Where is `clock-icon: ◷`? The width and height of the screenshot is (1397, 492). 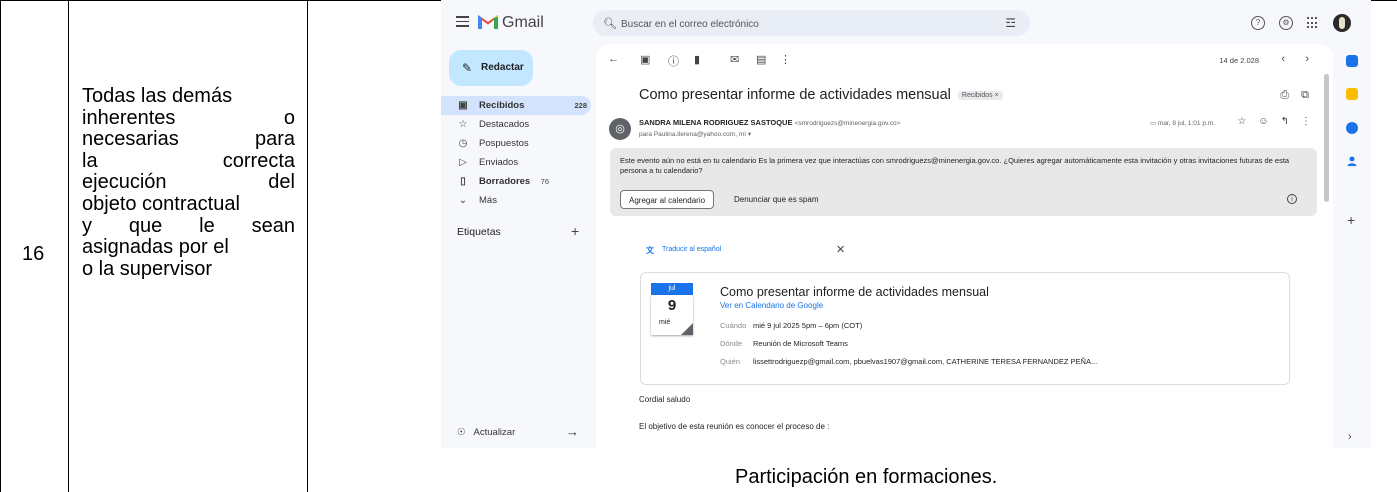 clock-icon: ◷ is located at coordinates (463, 143).